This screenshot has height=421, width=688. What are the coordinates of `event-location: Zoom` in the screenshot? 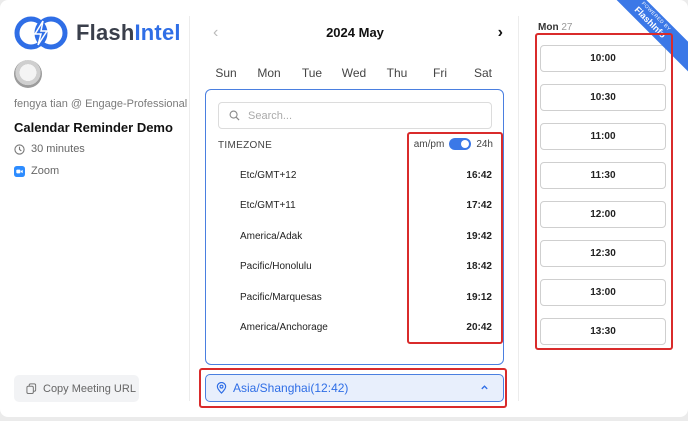 It's located at (36, 171).